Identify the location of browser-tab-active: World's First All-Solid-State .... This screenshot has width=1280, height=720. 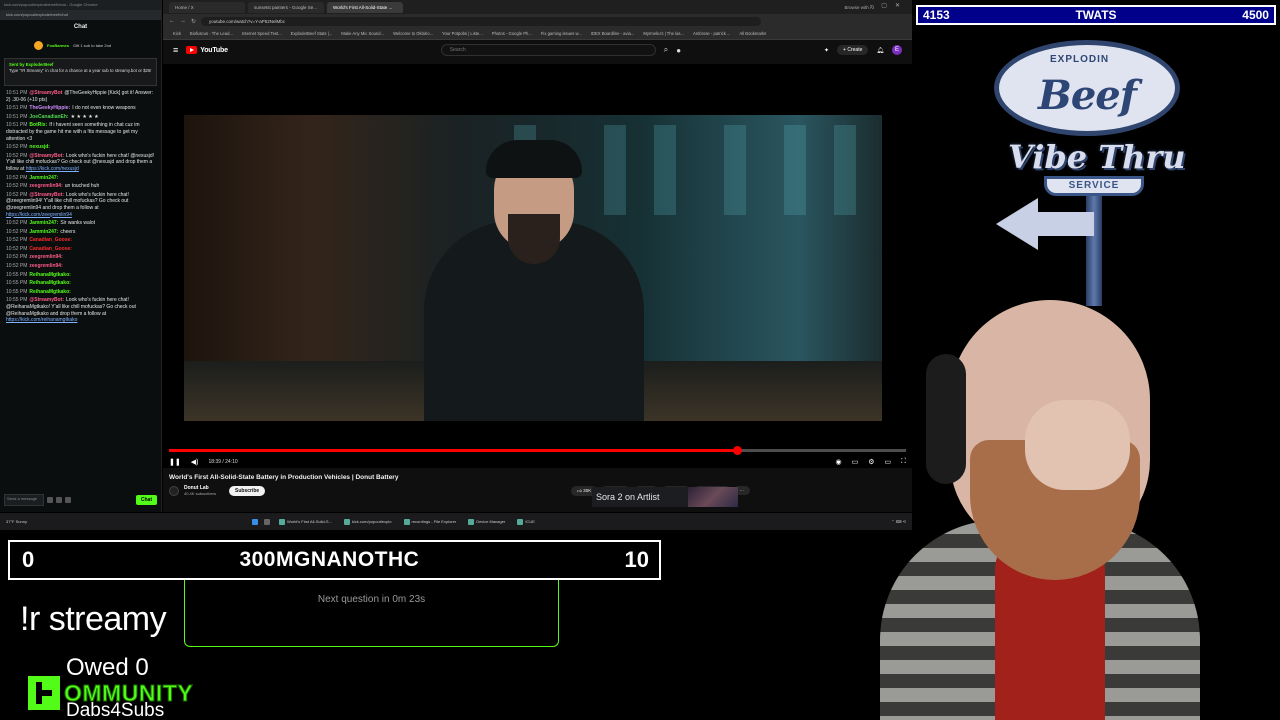
(365, 7).